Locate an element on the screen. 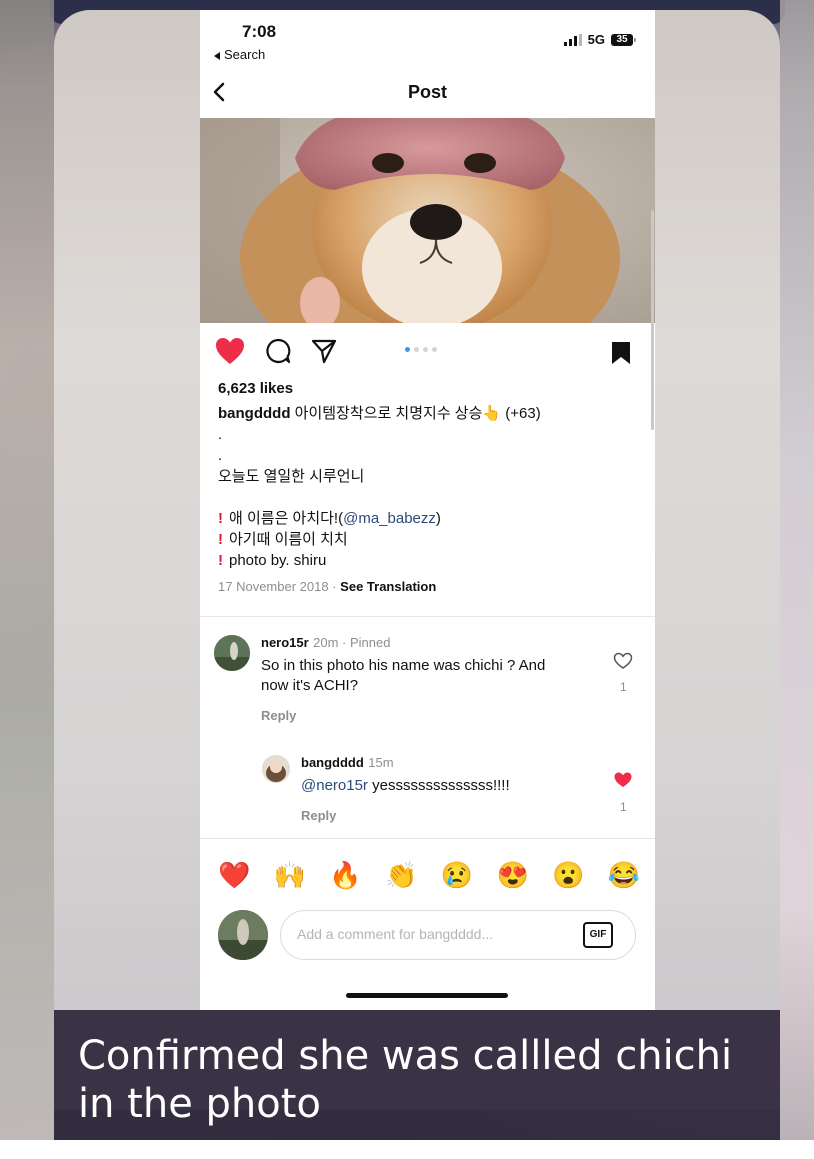 The height and width of the screenshot is (1159, 814). crying-emoji-button: 😢 is located at coordinates (457, 875).